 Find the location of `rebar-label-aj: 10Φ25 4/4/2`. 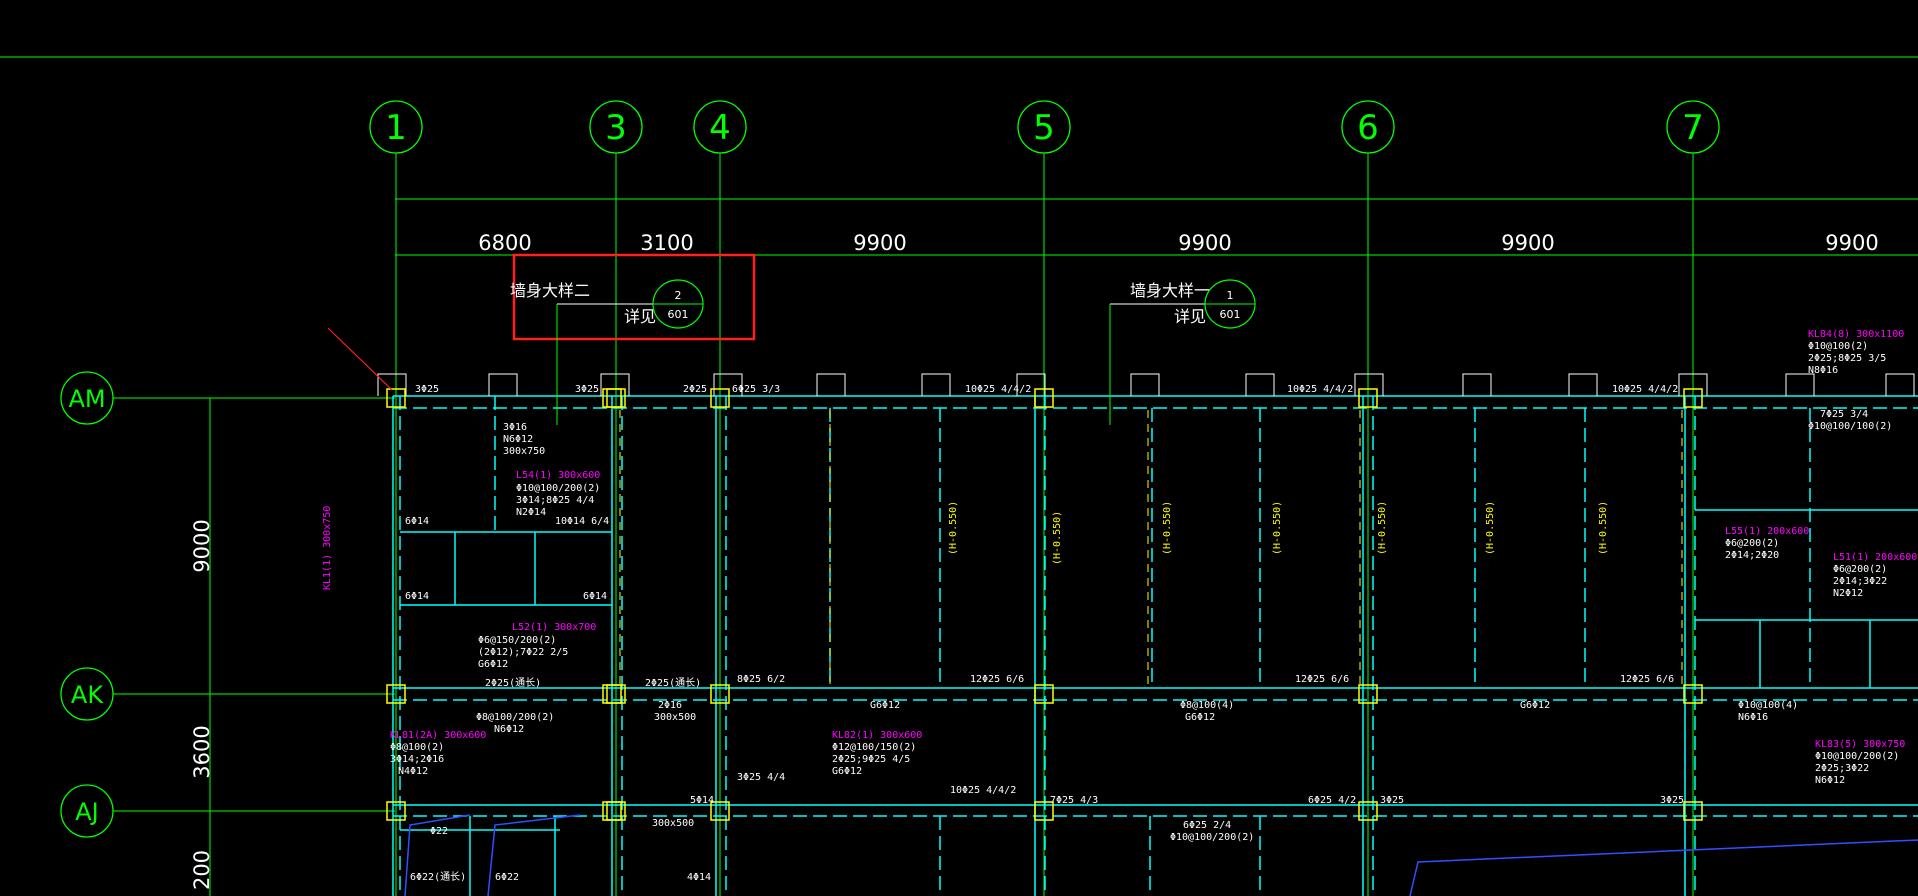

rebar-label-aj: 10Φ25 4/4/2 is located at coordinates (983, 790).